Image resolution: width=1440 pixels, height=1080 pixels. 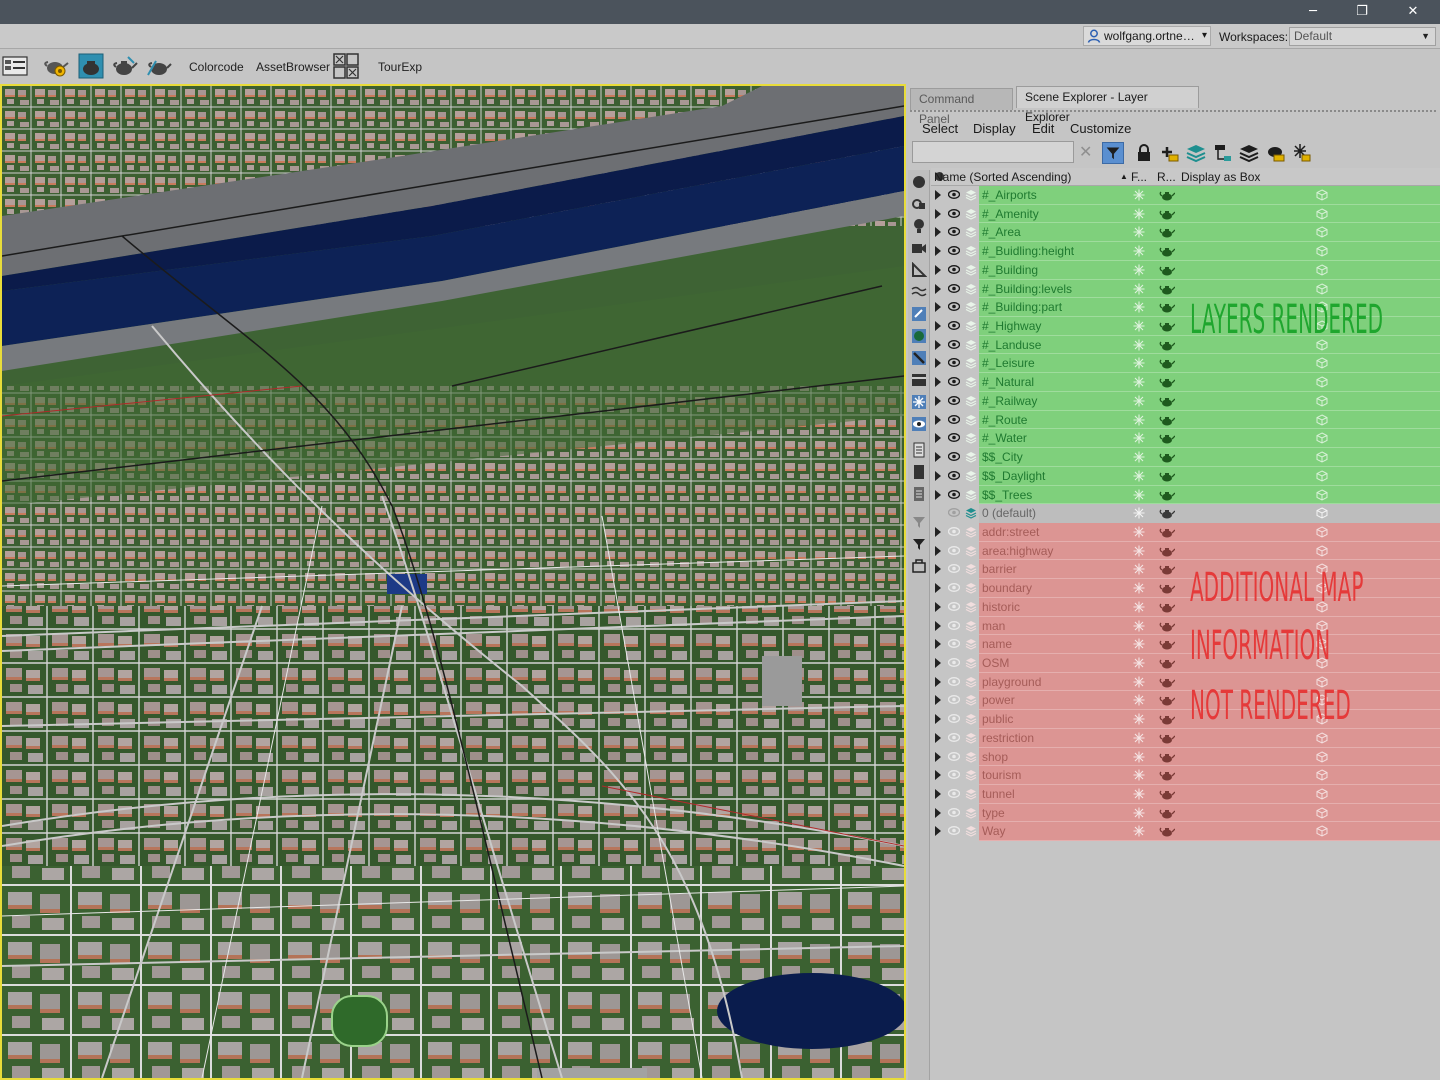 I want to click on invert-filter-icon, so click(x=919, y=494).